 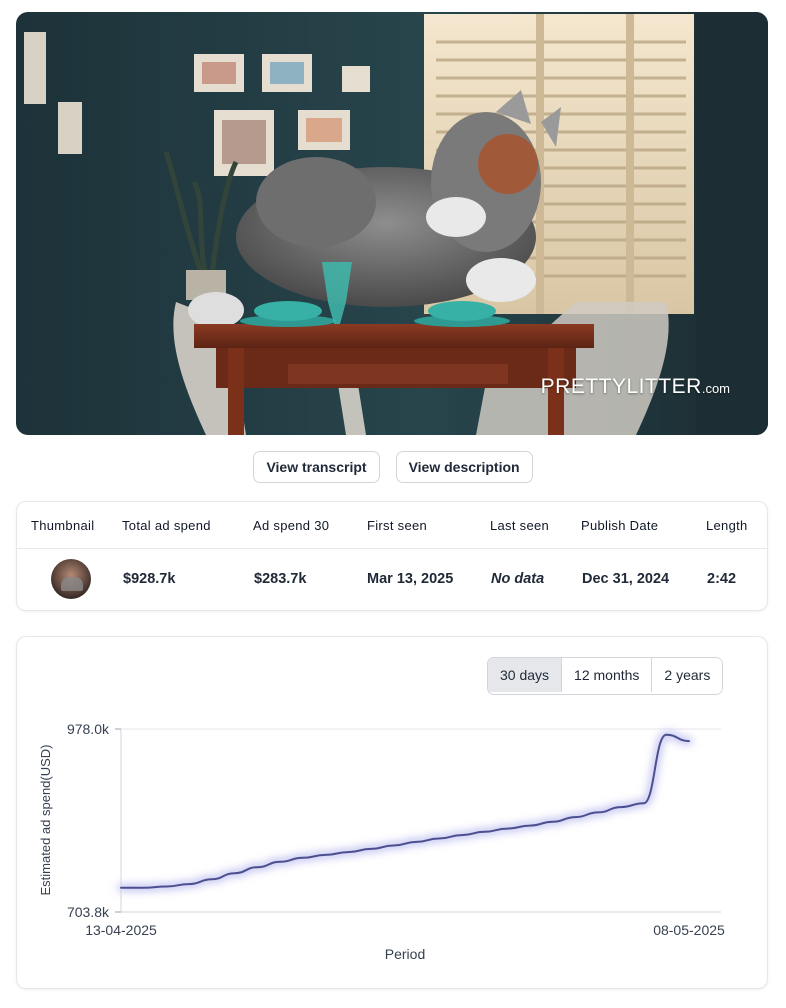 What do you see at coordinates (291, 525) in the screenshot?
I see `header-ad-spend-30: Ad spend 30` at bounding box center [291, 525].